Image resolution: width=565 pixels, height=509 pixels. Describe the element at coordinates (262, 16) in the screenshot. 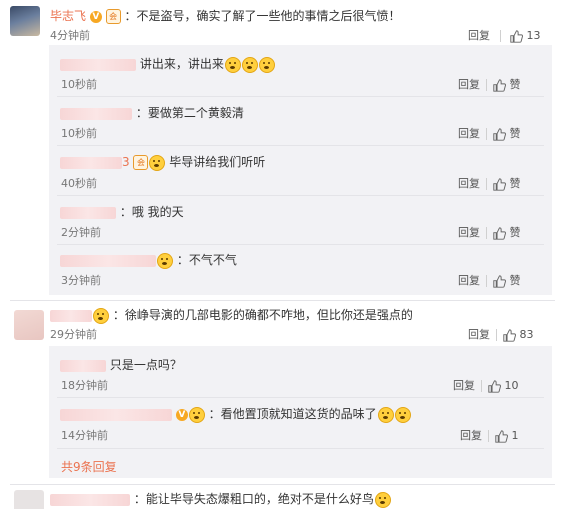

I see `comment-text: ：不是盗号，确实了解了一些他的事情之后很气愤！` at that location.